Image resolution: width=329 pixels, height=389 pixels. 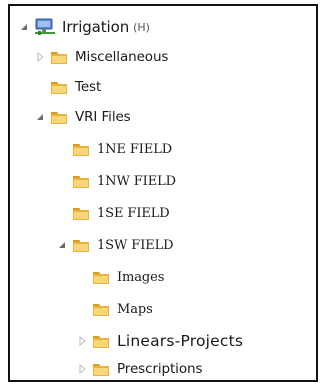 I want to click on tree-item-1sw-field: 1SW FIELD, so click(x=115, y=245).